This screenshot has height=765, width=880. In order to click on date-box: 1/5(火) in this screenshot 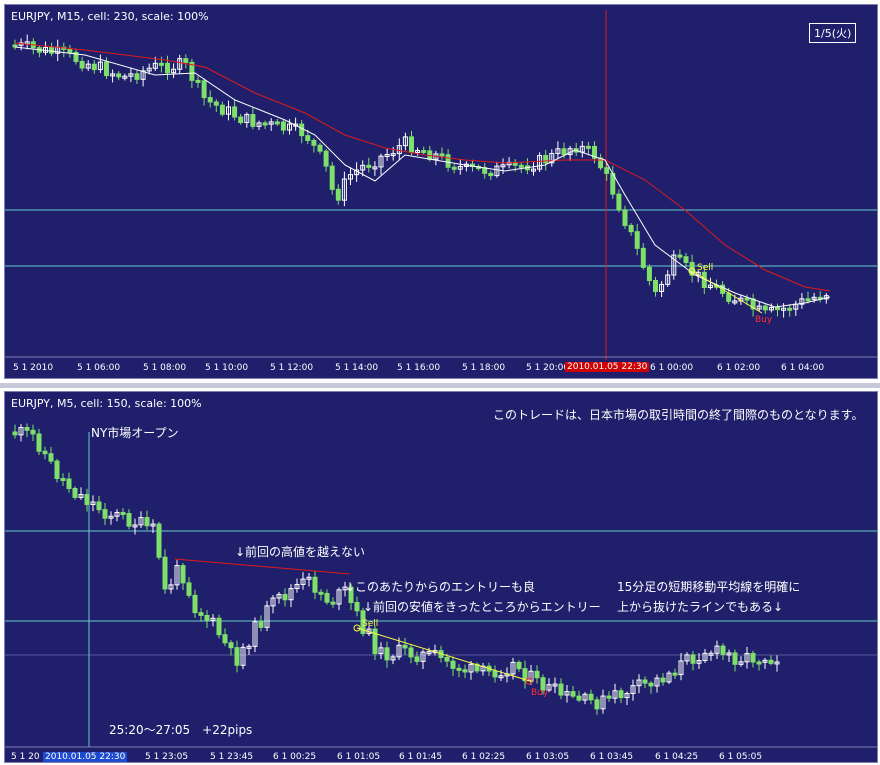, I will do `click(833, 33)`.